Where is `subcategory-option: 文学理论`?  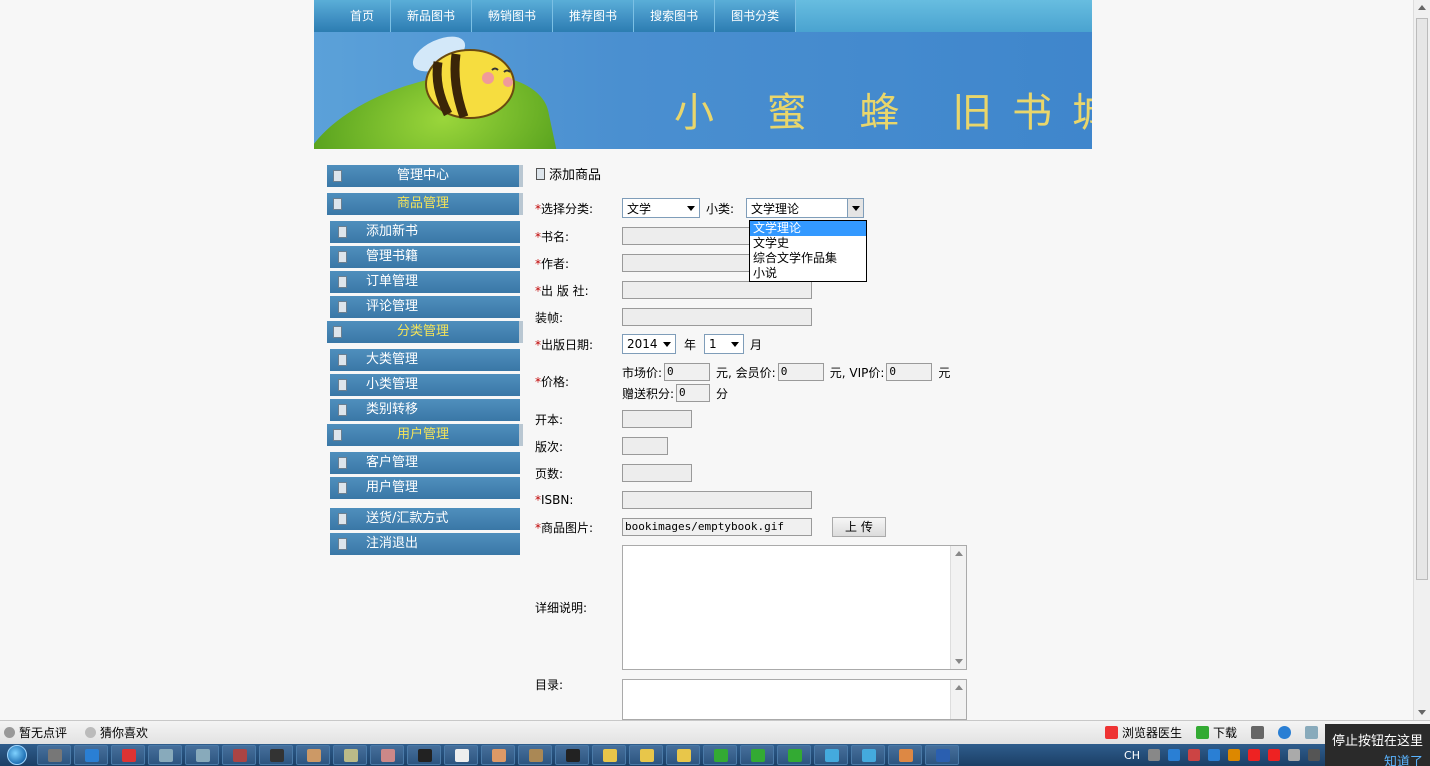 subcategory-option: 文学理论 is located at coordinates (808, 228).